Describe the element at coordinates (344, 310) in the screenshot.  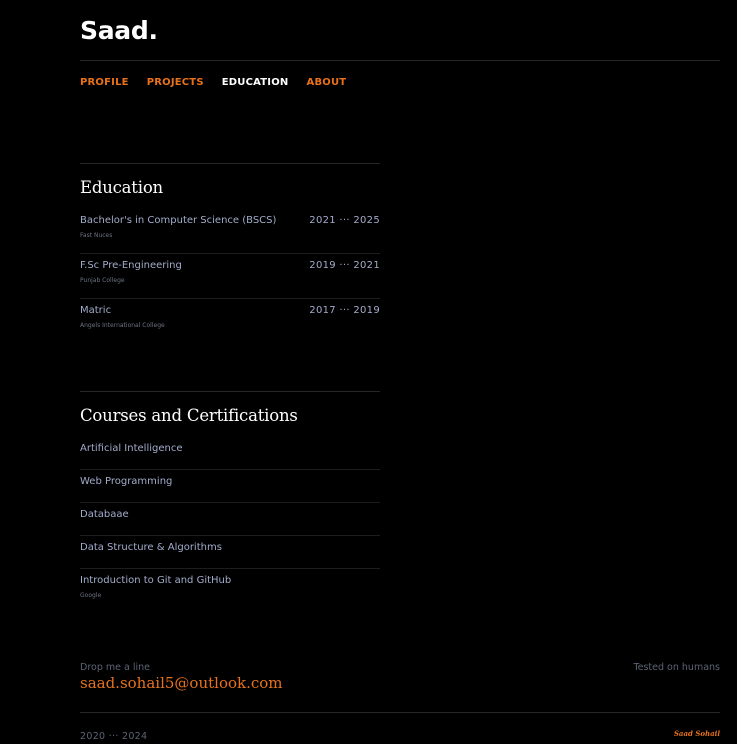
I see `education-years: 2017 ··· 2019` at that location.